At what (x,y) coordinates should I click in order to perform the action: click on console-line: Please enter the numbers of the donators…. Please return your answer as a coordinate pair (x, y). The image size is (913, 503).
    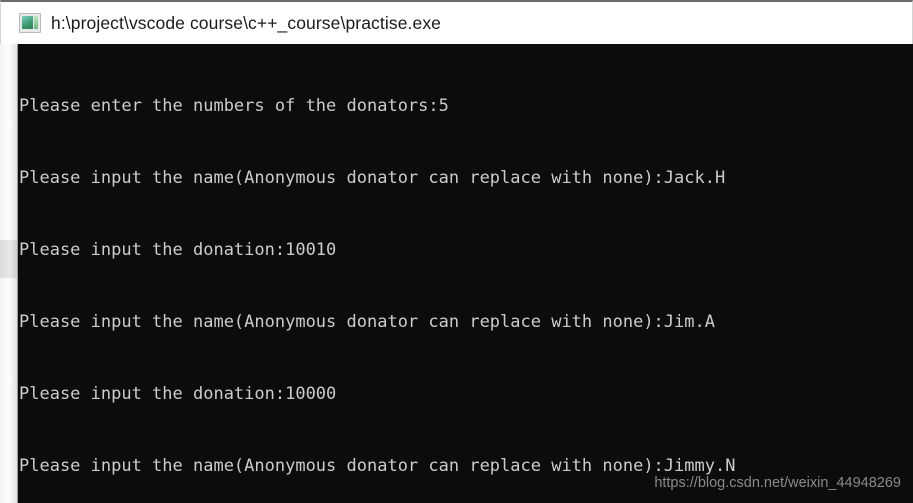
    Looking at the image, I should click on (234, 106).